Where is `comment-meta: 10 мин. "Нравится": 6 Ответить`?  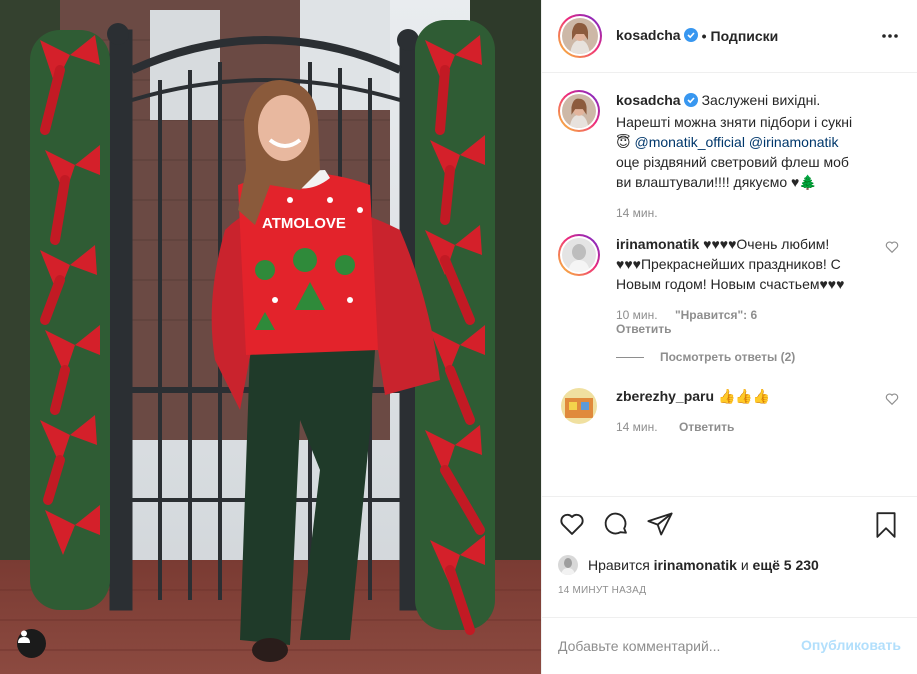 comment-meta: 10 мин. "Нравится": 6 Ответить is located at coordinates (738, 322).